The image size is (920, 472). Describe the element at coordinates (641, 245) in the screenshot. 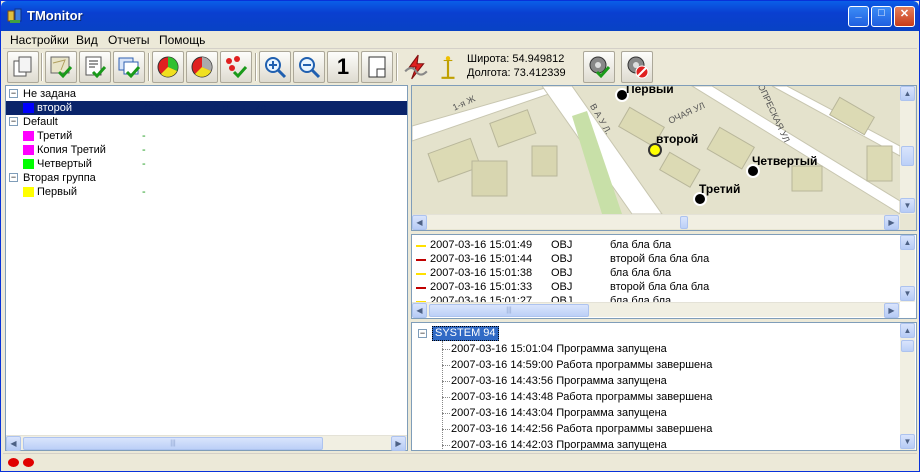

I see `event-text: бла бла бла` at that location.